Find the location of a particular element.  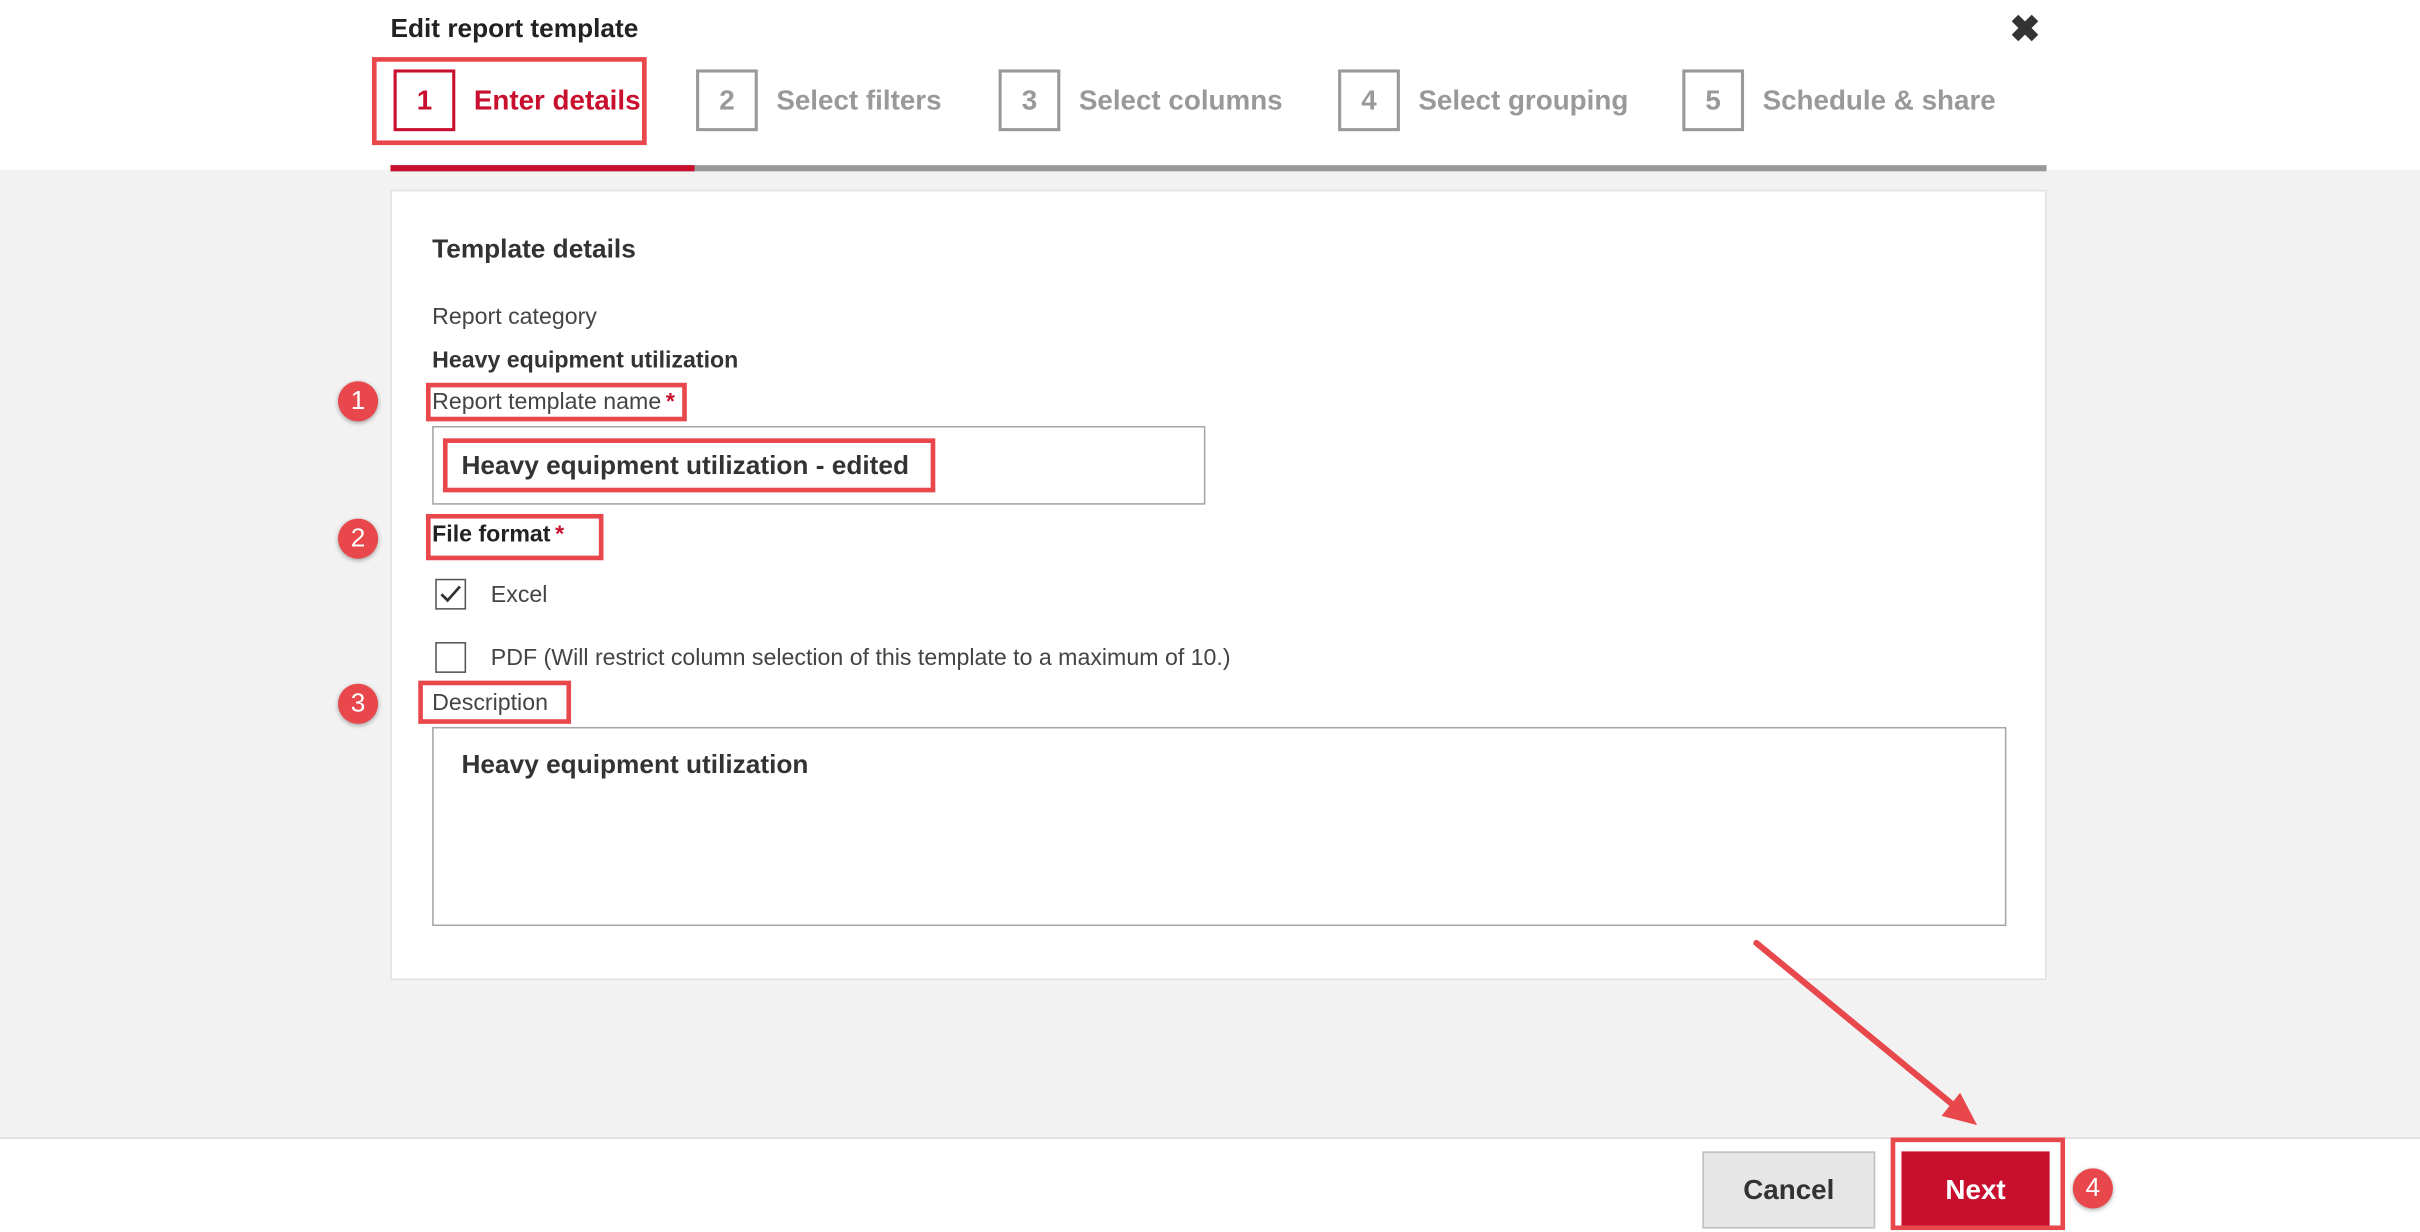

step-number: 2 is located at coordinates (727, 100).